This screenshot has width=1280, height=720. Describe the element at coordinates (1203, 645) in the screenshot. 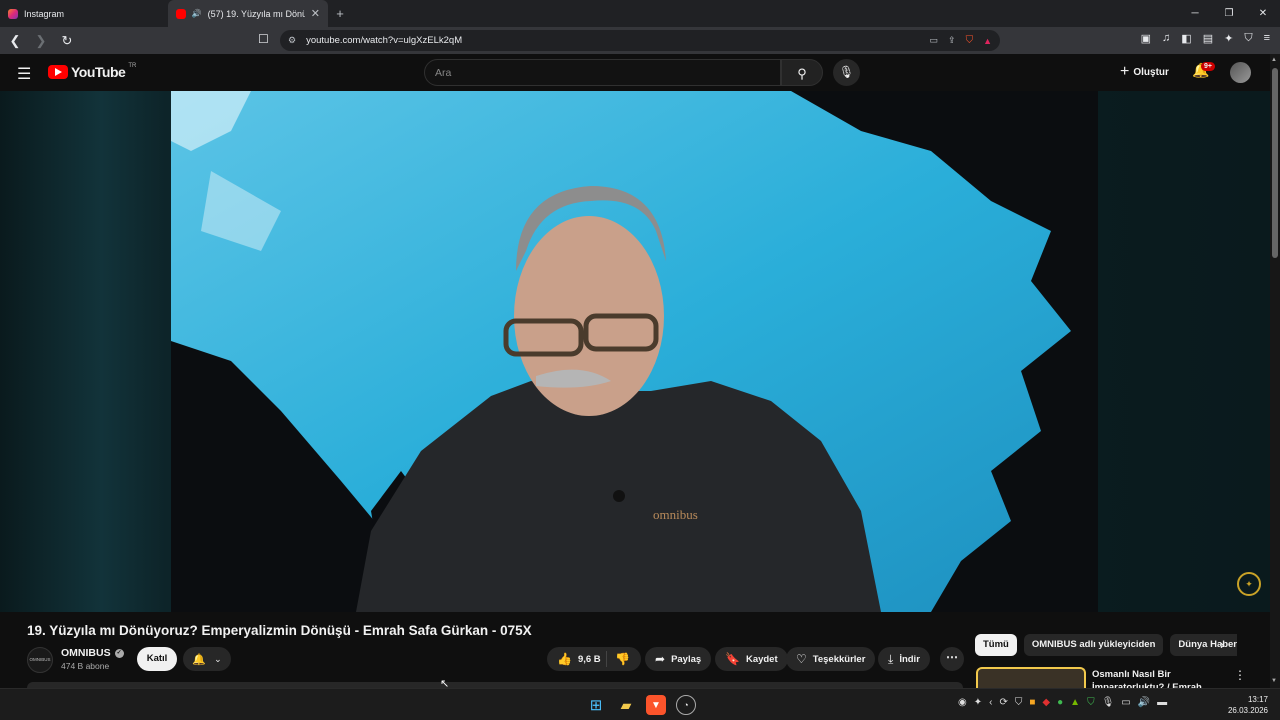

I see `chip-world-news: Dünya Haberleri` at that location.